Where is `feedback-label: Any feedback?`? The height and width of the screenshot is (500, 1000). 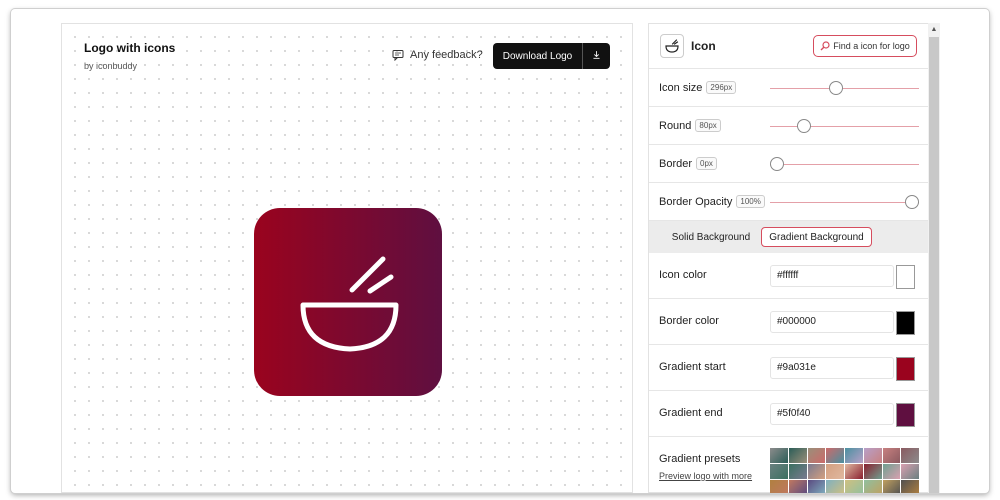
feedback-label: Any feedback? is located at coordinates (446, 55).